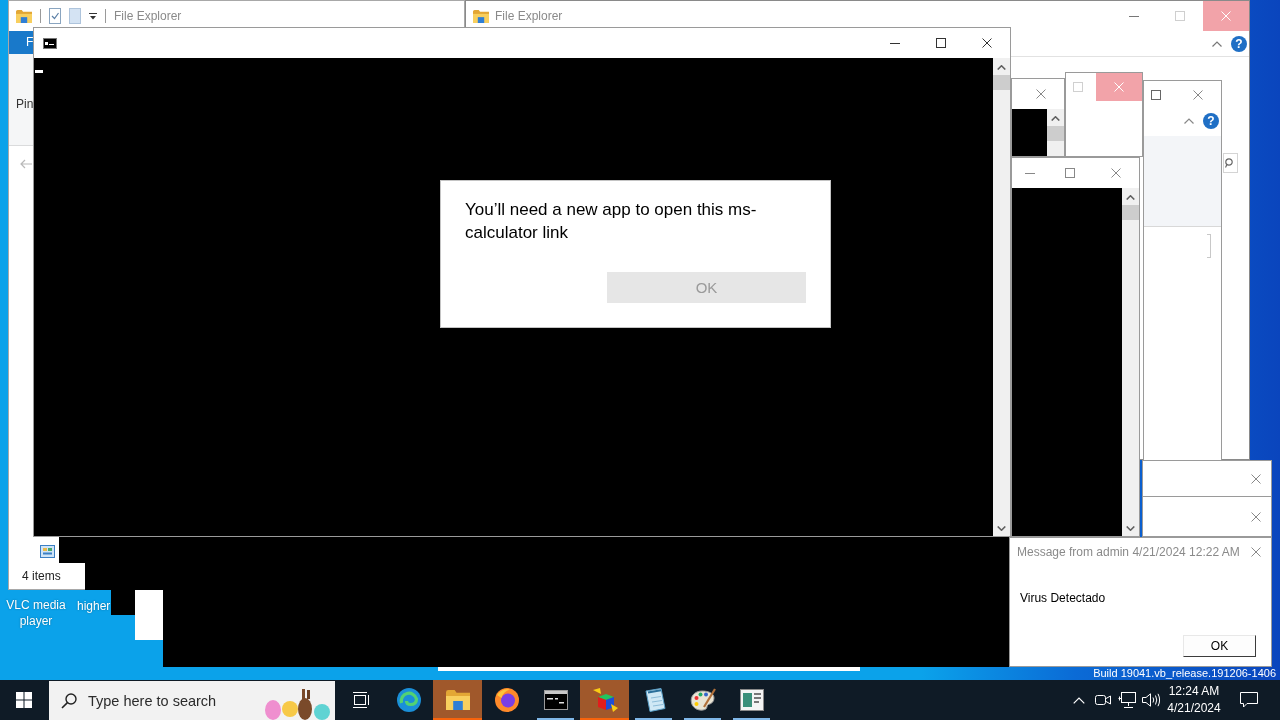 This screenshot has width=1280, height=720. Describe the element at coordinates (1128, 552) in the screenshot. I see `dialog-title: Message from admin 4/21/2024 12:22 AM` at that location.